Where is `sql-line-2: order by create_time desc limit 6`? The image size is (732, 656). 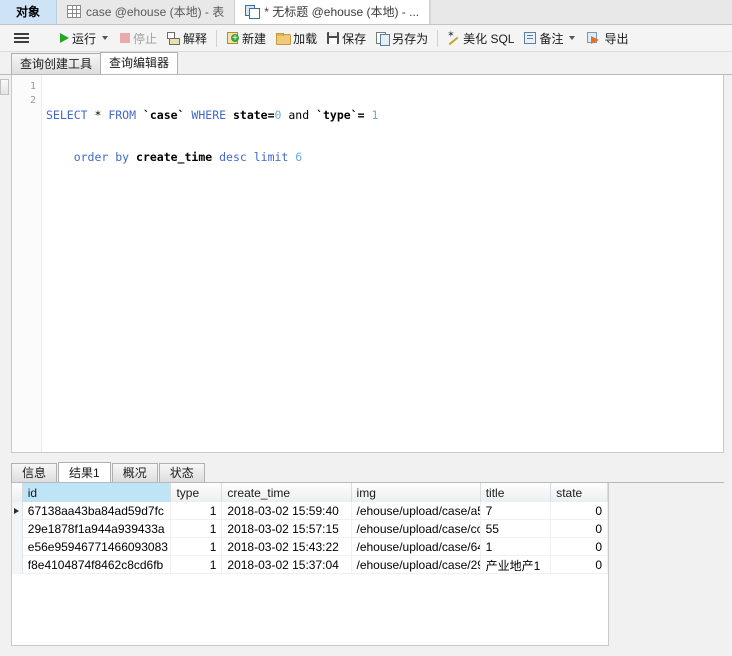
sql-line-2: order by create_time desc limit 6 is located at coordinates (383, 157).